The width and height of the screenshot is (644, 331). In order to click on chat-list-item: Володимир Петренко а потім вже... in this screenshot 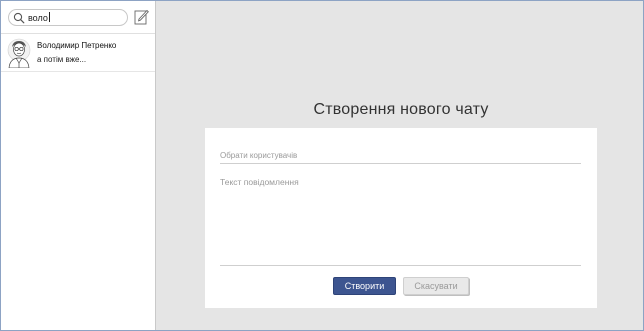, I will do `click(78, 53)`.